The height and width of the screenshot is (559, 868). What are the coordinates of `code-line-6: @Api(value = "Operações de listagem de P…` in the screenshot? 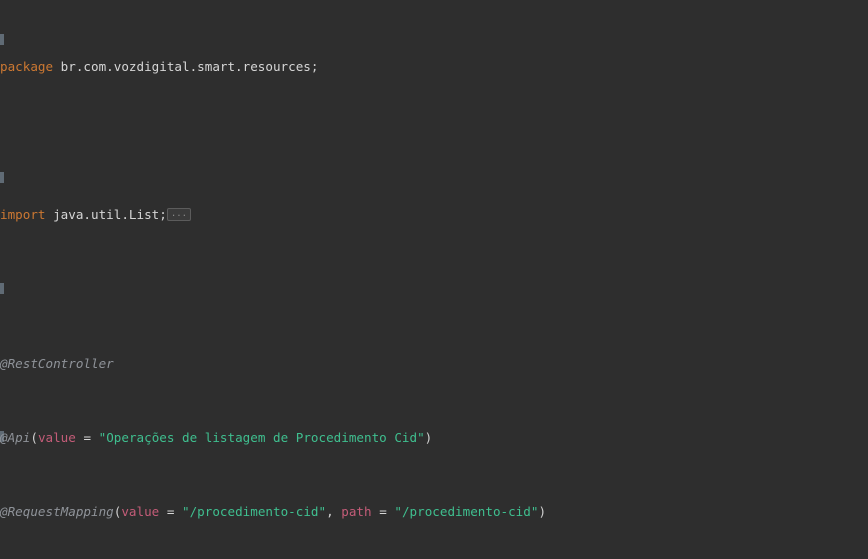 It's located at (434, 438).